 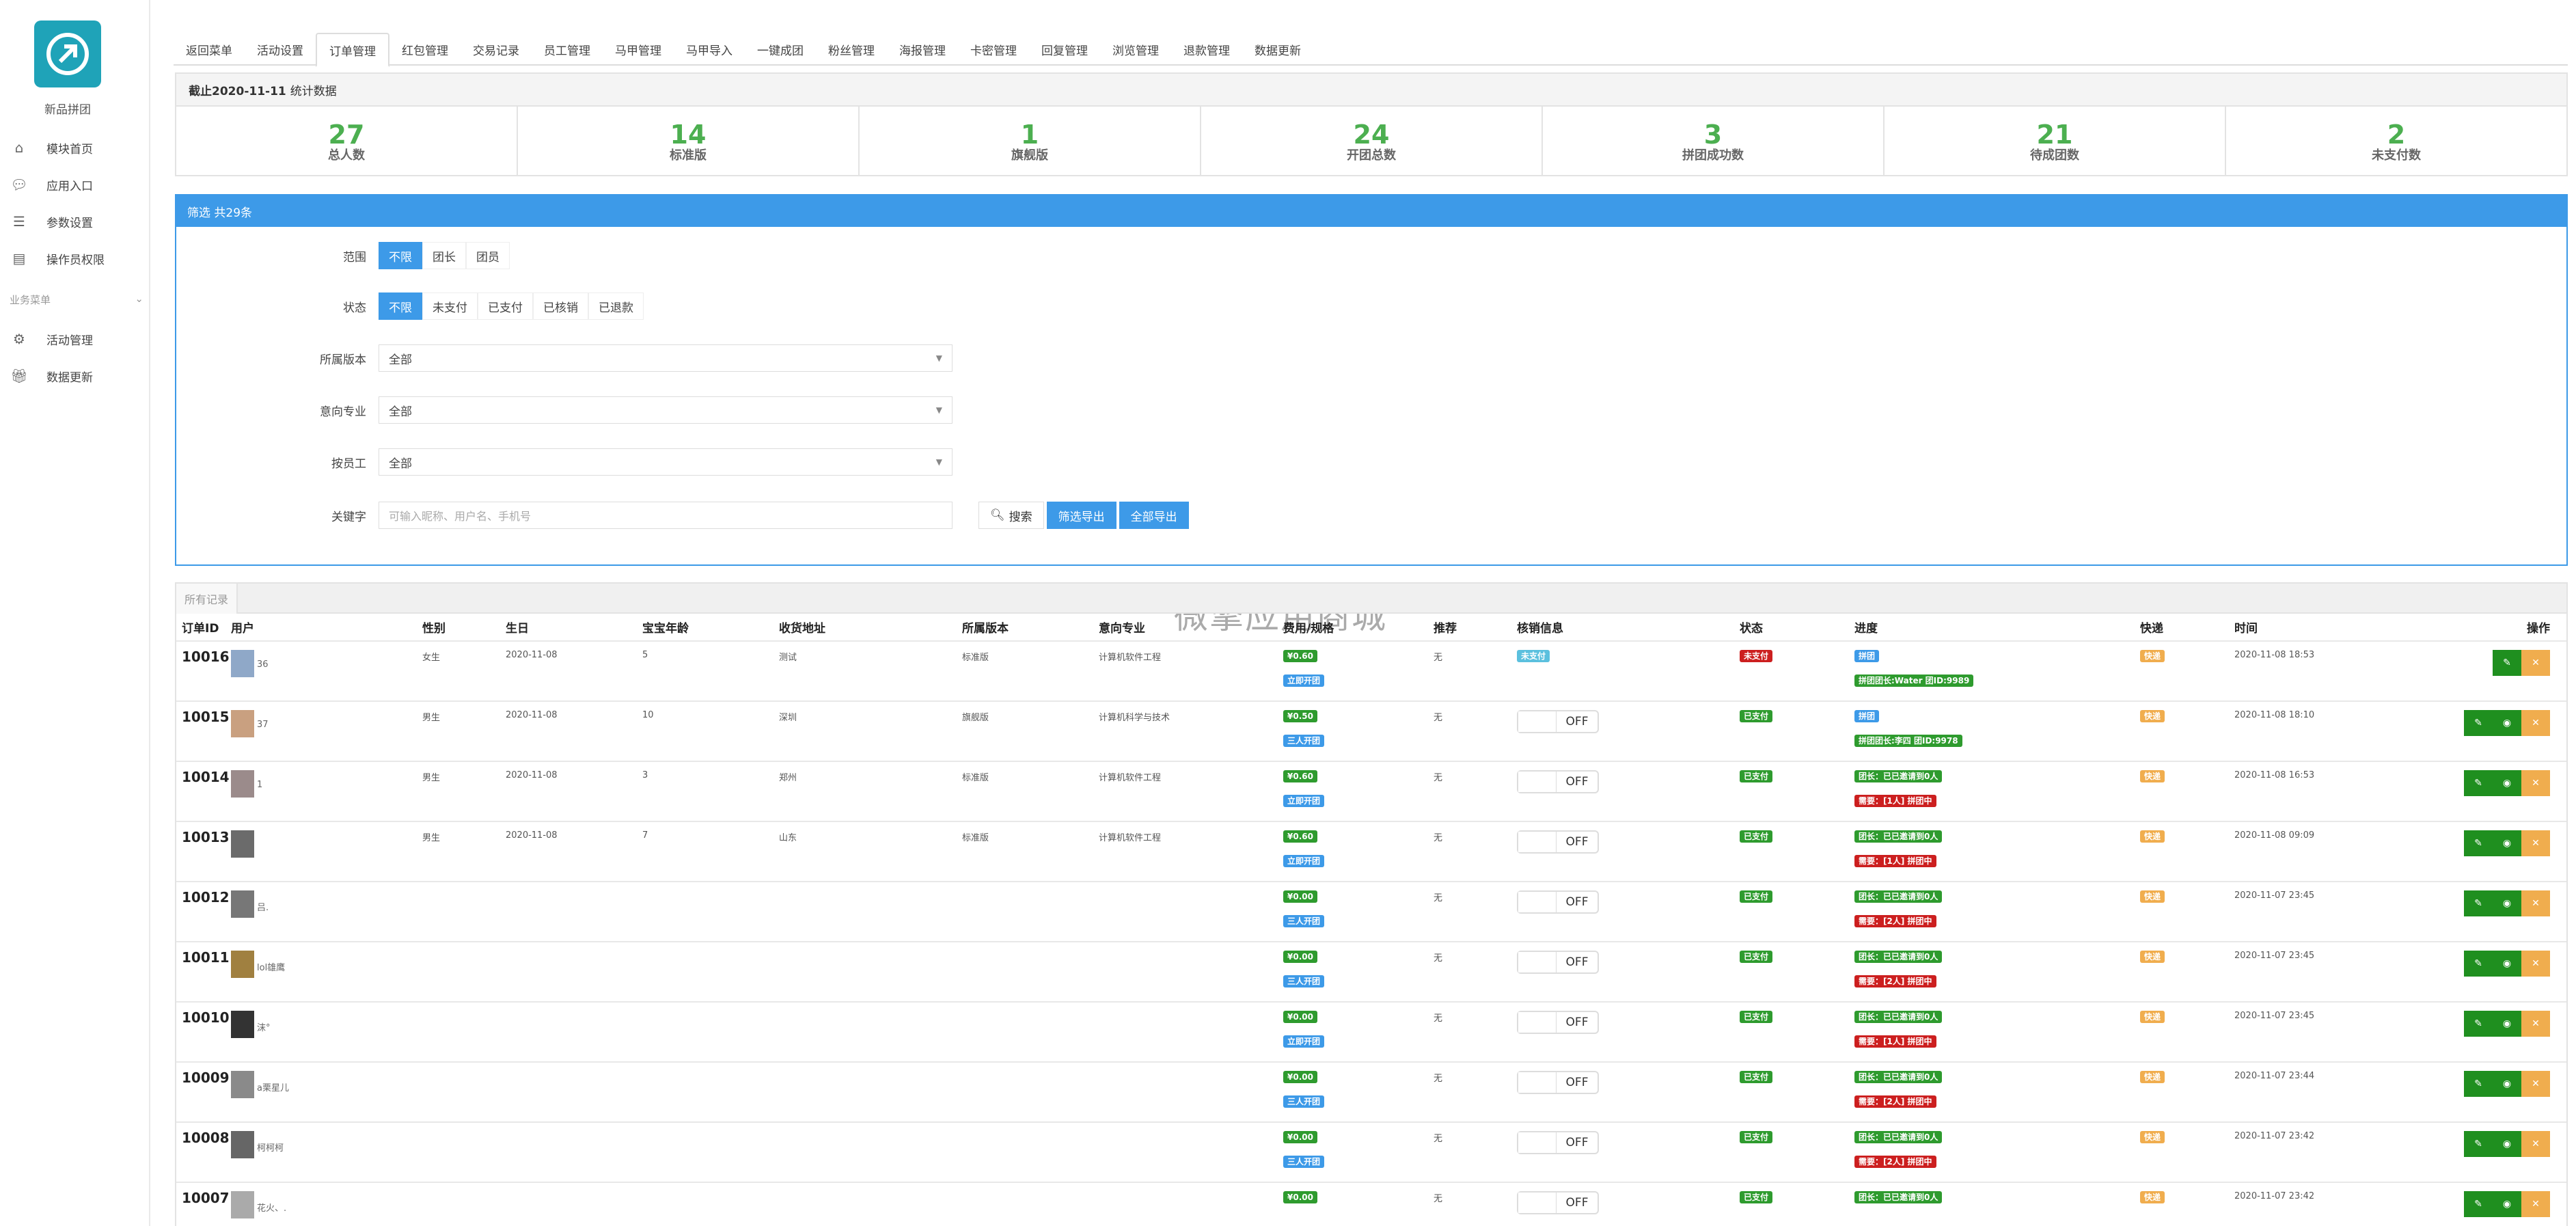 I want to click on tab-10: 粉丝管理, so click(x=851, y=49).